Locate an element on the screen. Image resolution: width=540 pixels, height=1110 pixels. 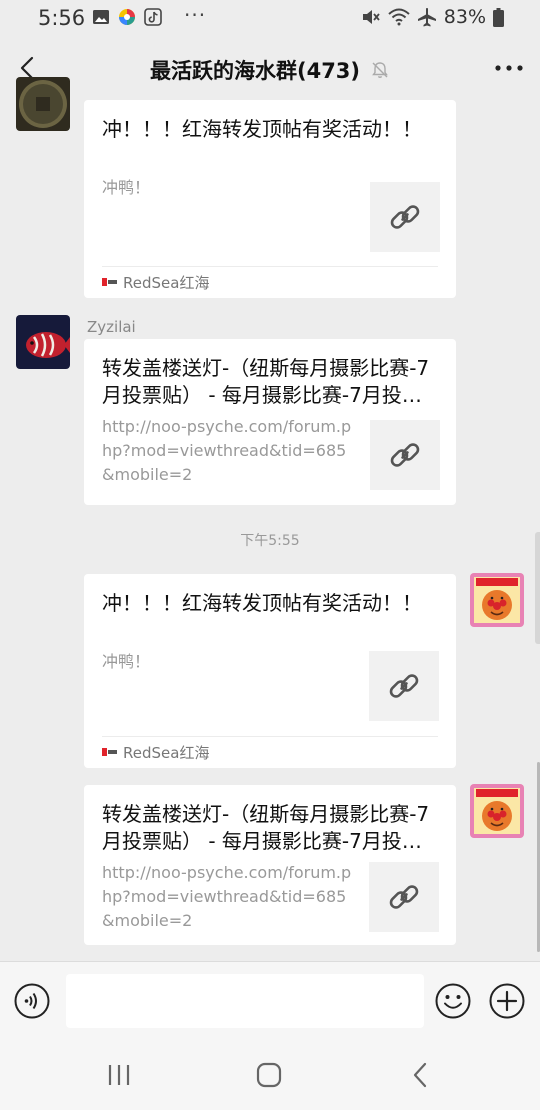
message-timestamp: 下午5:55 is located at coordinates (270, 541).